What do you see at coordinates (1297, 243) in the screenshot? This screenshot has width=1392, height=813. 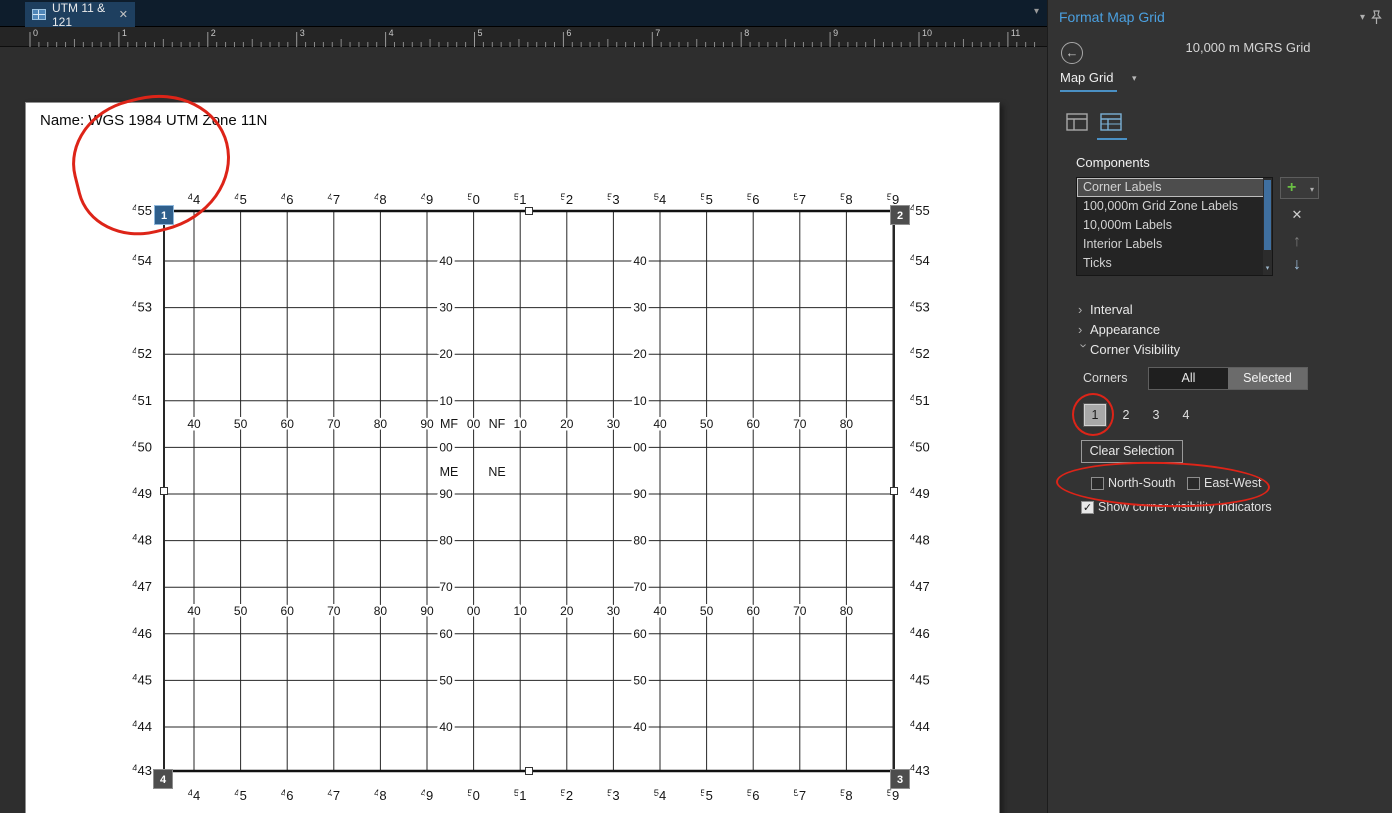 I see `move-up-button: ↑` at bounding box center [1297, 243].